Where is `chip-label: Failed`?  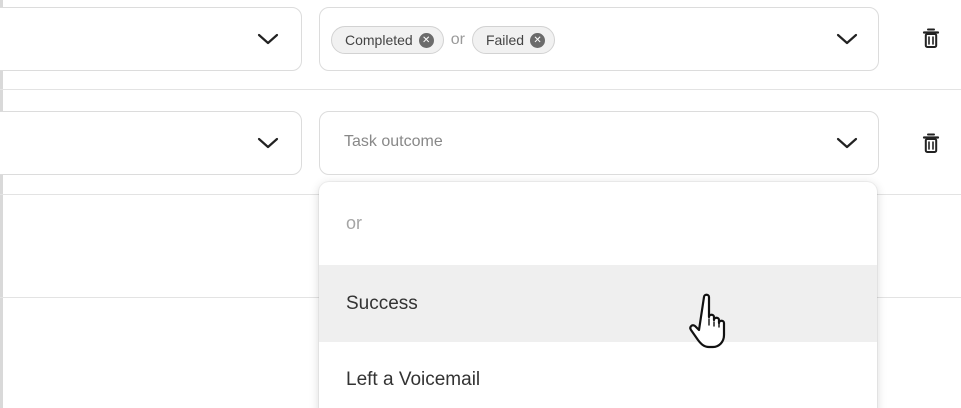
chip-label: Failed is located at coordinates (505, 40).